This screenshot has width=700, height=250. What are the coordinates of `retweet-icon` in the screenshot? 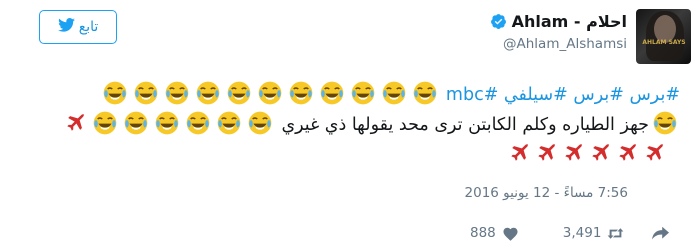 It's located at (615, 233).